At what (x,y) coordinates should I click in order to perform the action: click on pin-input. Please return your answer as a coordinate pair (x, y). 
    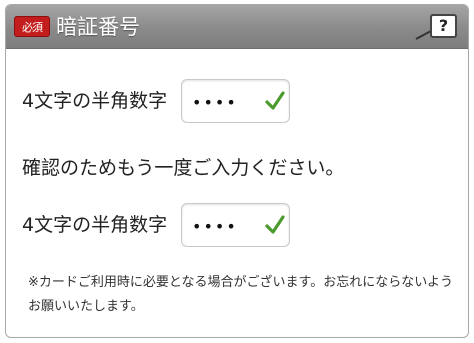
    Looking at the image, I should click on (227, 102).